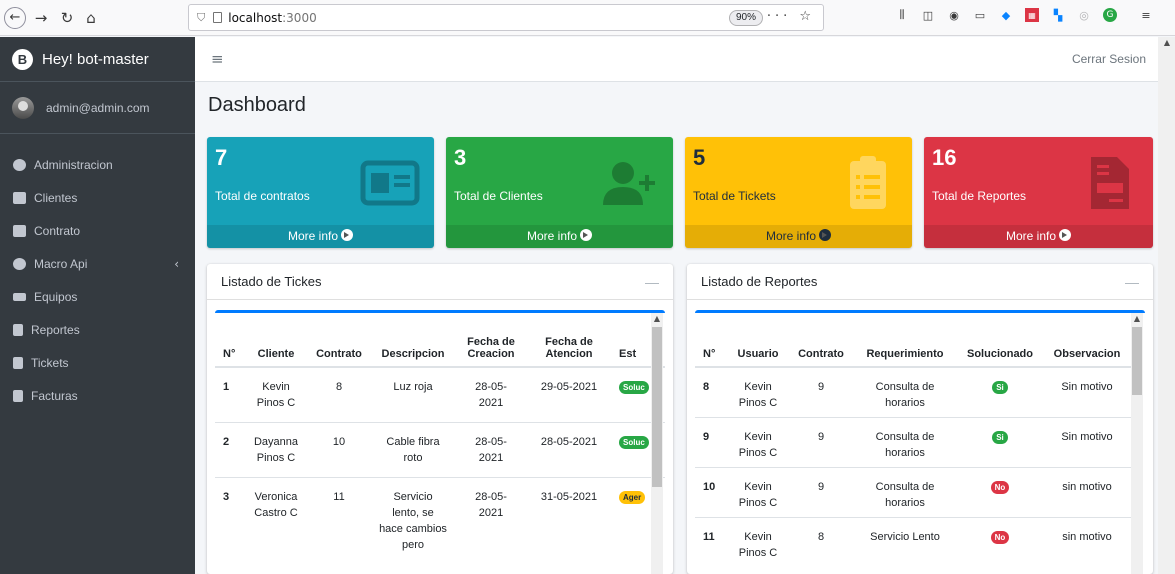 Image resolution: width=1175 pixels, height=574 pixels. Describe the element at coordinates (97, 329) in the screenshot. I see `sidebar-item-reportes: Reportes` at that location.